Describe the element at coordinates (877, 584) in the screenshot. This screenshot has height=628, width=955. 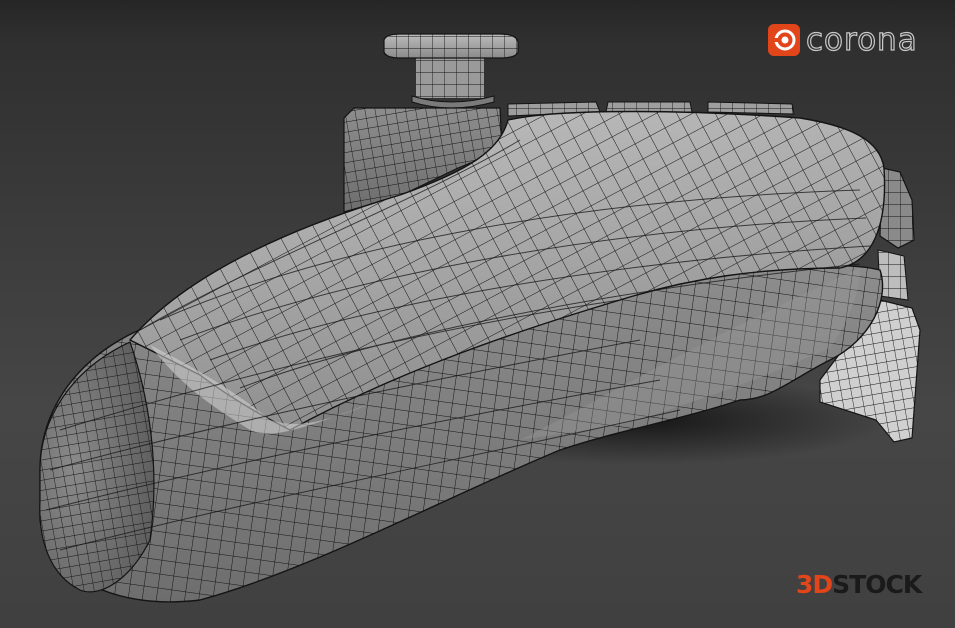
I see `3dstock-logo-suffix: STOCK` at that location.